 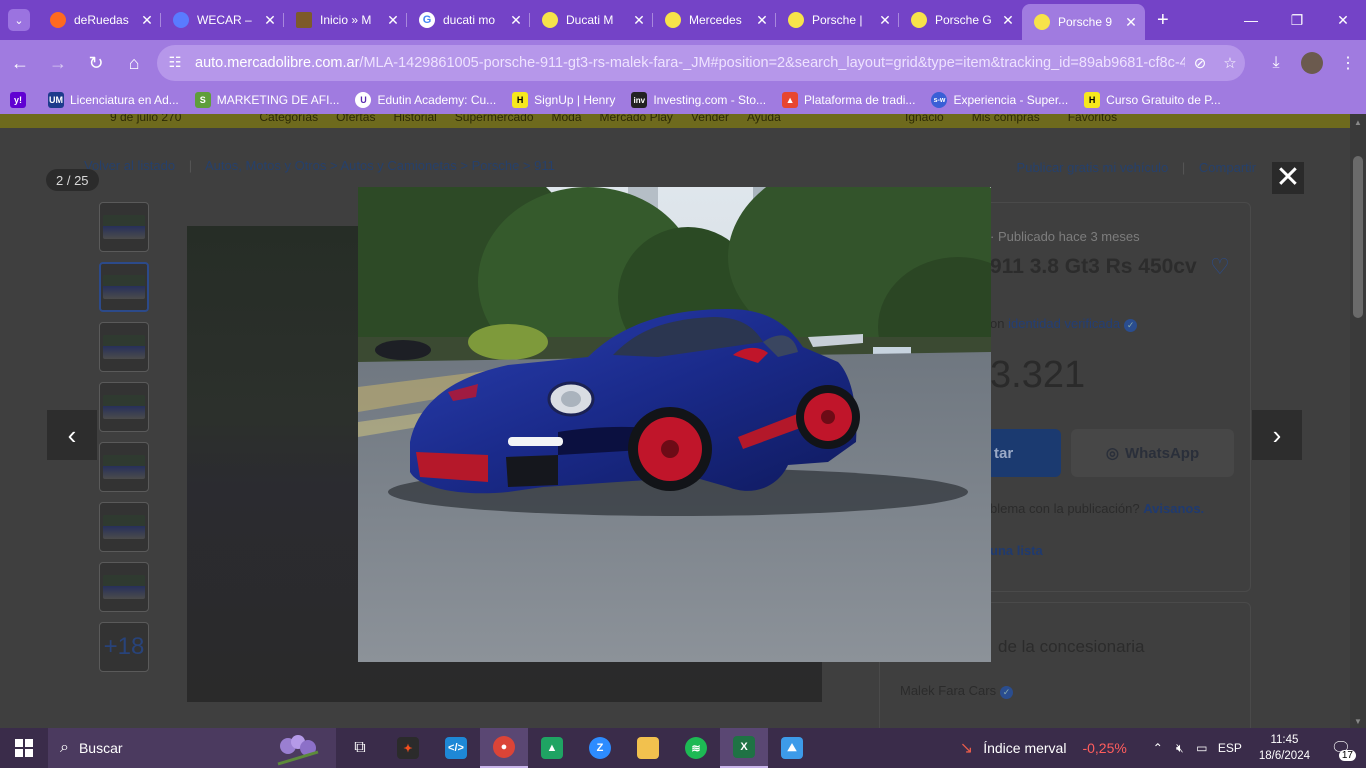 I want to click on close-window-icon: ✕, so click(x=1343, y=20).